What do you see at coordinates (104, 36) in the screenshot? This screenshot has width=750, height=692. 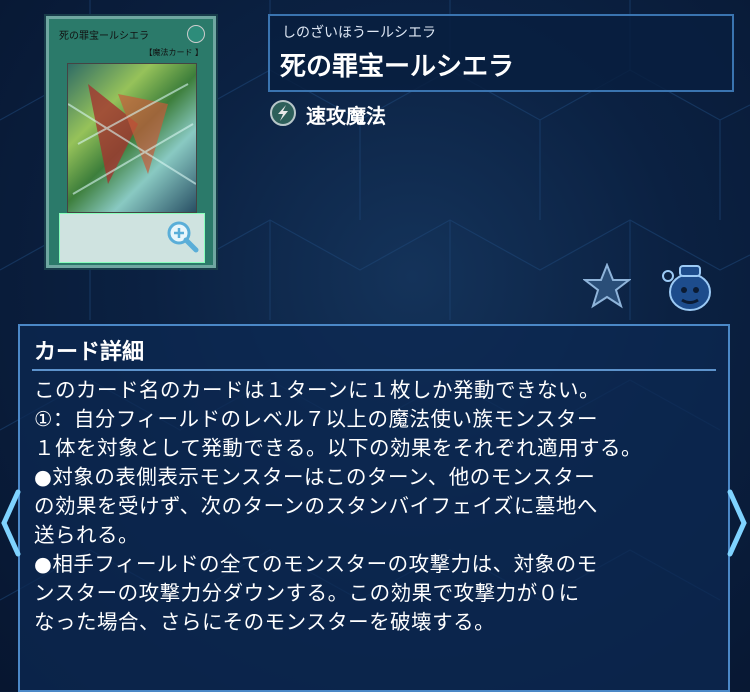 I see `card-art-name: 死の罪宝ールシエラ` at bounding box center [104, 36].